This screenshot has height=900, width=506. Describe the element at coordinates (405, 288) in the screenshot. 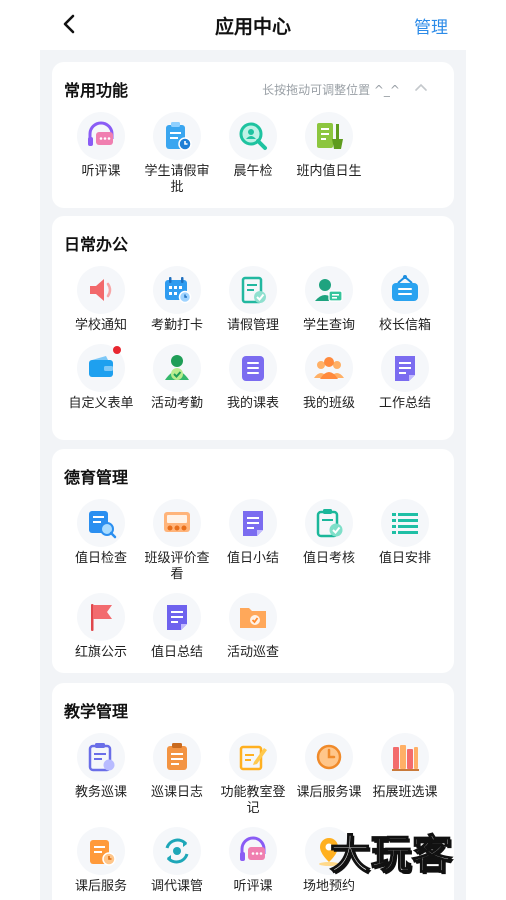

I see `mailbox-icon` at that location.